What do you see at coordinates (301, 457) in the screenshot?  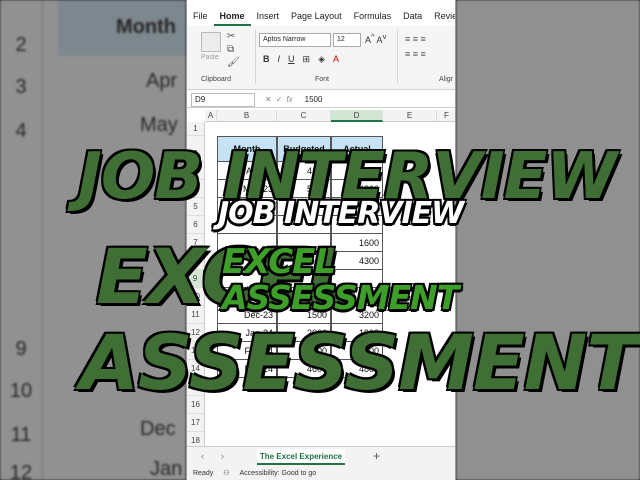 I see `sheet-tab-active: The Excel Experience` at bounding box center [301, 457].